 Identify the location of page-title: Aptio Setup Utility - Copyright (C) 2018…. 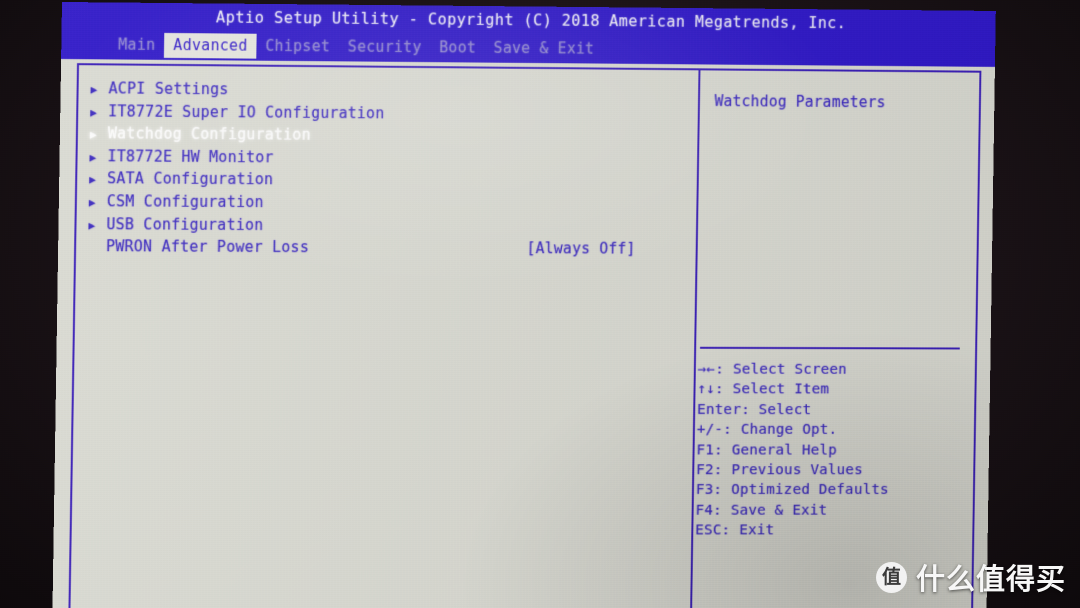
(531, 20).